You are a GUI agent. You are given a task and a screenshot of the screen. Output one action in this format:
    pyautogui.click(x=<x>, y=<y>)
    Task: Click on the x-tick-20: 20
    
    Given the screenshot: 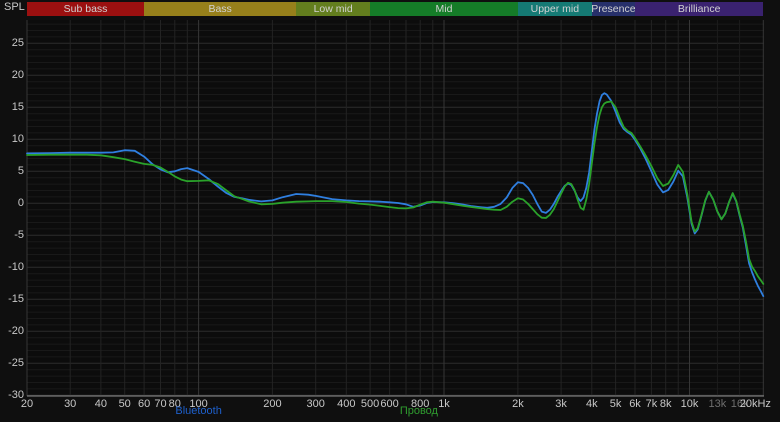 What is the action you would take?
    pyautogui.click(x=27, y=404)
    